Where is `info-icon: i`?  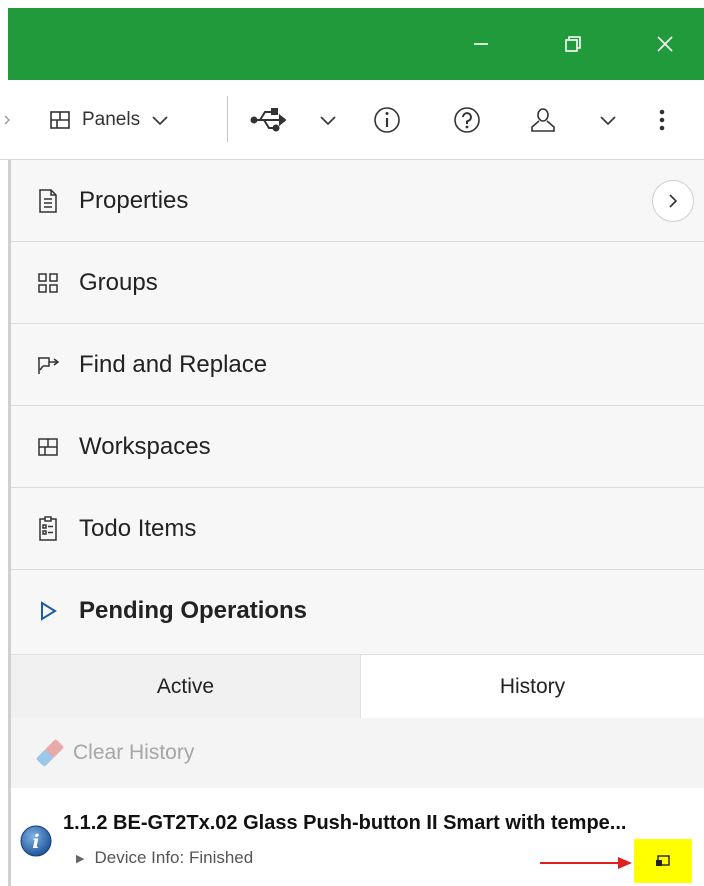 info-icon: i is located at coordinates (36, 841).